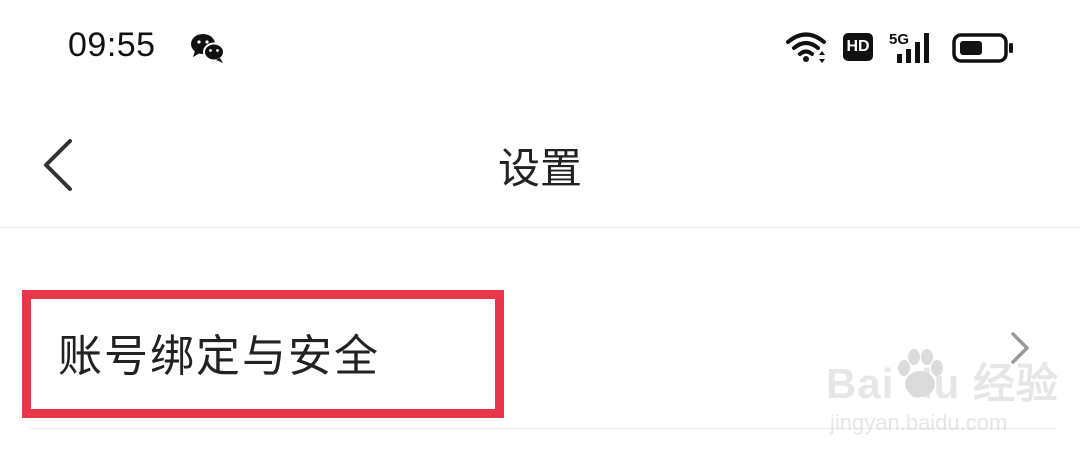 The height and width of the screenshot is (466, 1080). What do you see at coordinates (942, 398) in the screenshot?
I see `baidu-jingyan-watermark: Bai du 经验 jingyan.baidu.com` at bounding box center [942, 398].